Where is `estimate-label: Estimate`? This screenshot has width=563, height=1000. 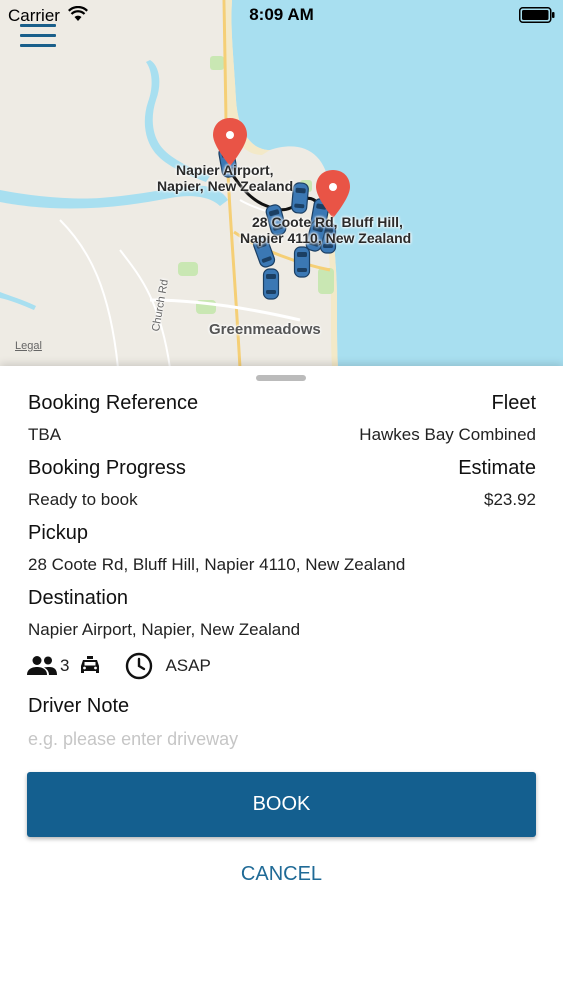
estimate-label: Estimate is located at coordinates (497, 468).